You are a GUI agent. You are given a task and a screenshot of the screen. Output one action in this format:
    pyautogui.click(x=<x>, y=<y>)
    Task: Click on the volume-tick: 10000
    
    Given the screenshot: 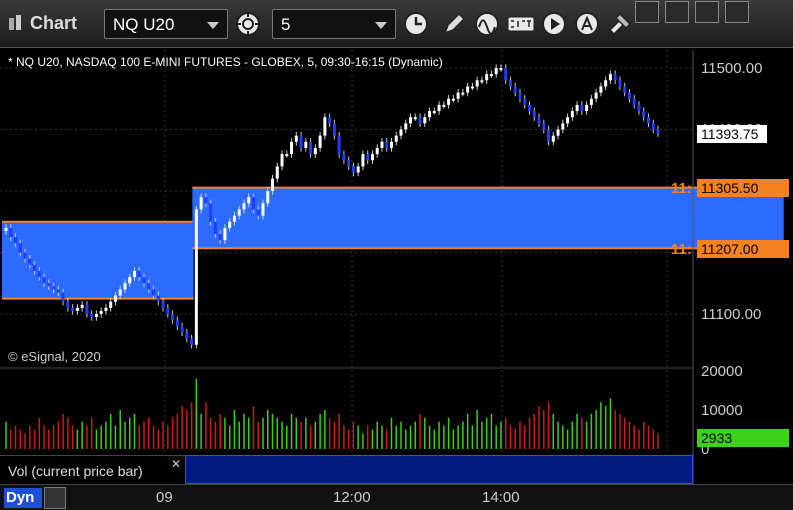 What is the action you would take?
    pyautogui.click(x=722, y=410)
    